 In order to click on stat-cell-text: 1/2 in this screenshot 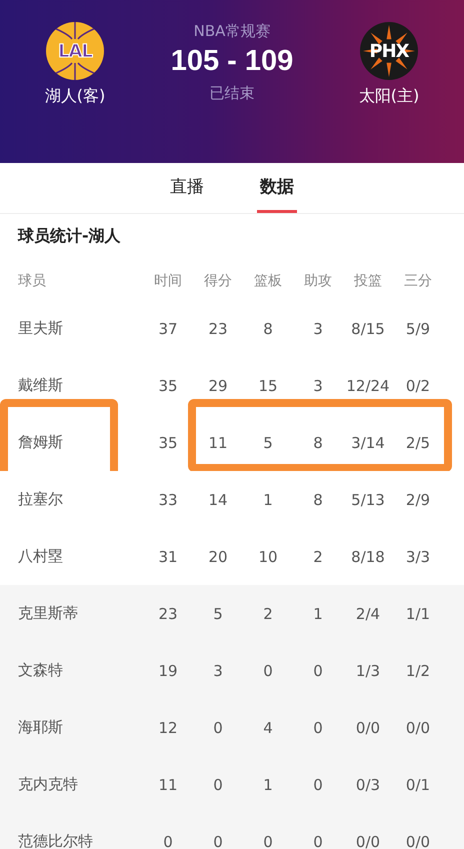, I will do `click(418, 671)`.